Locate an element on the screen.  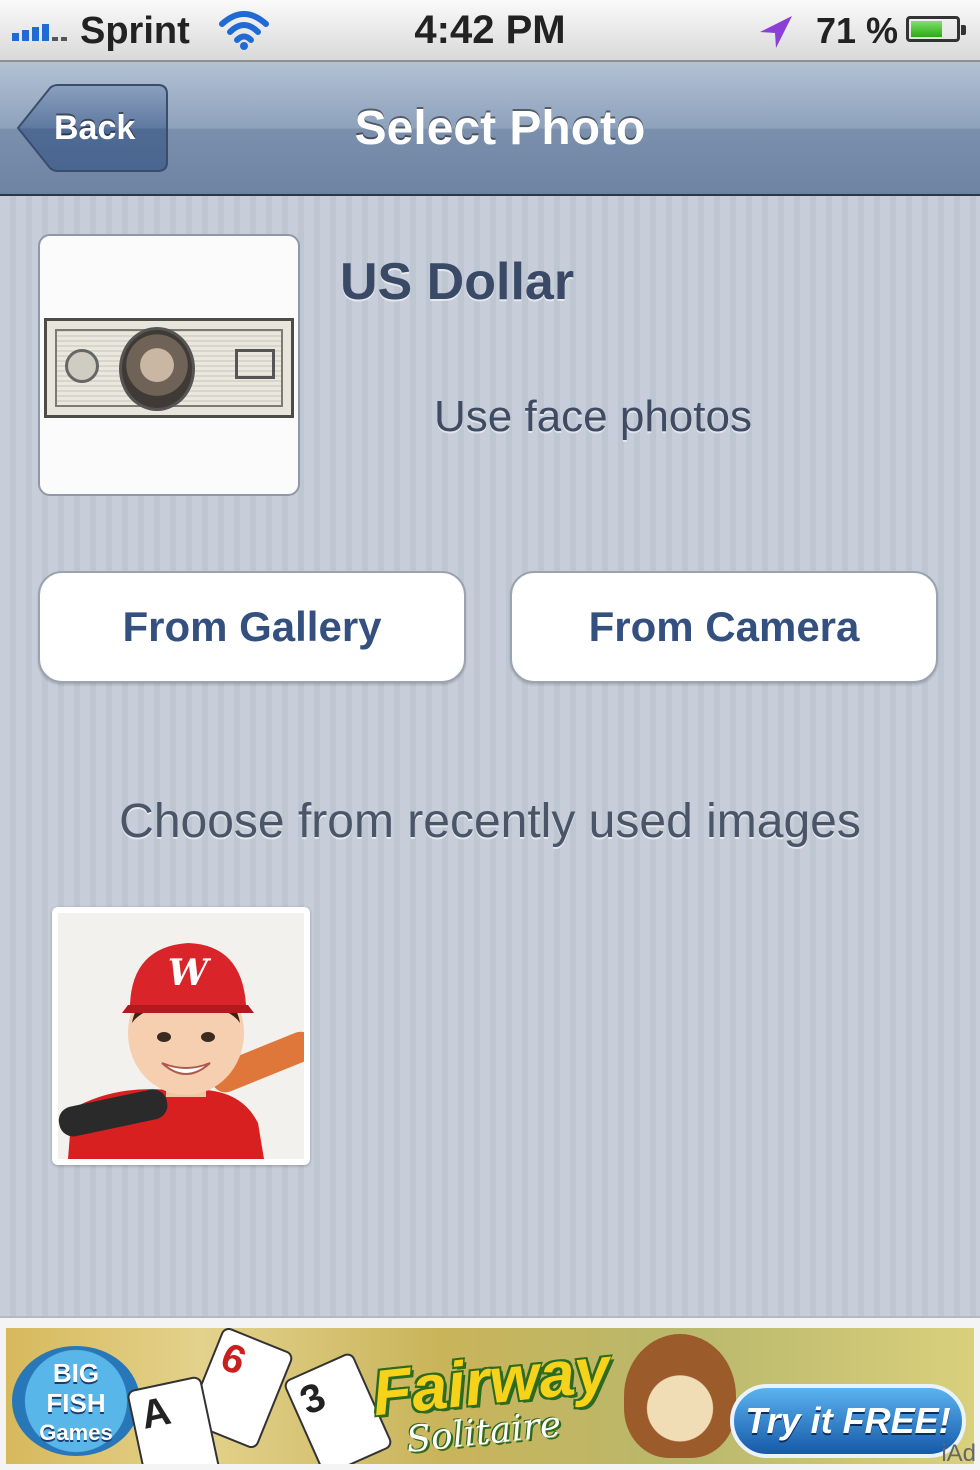
cap-logo: W is located at coordinates (190, 973).